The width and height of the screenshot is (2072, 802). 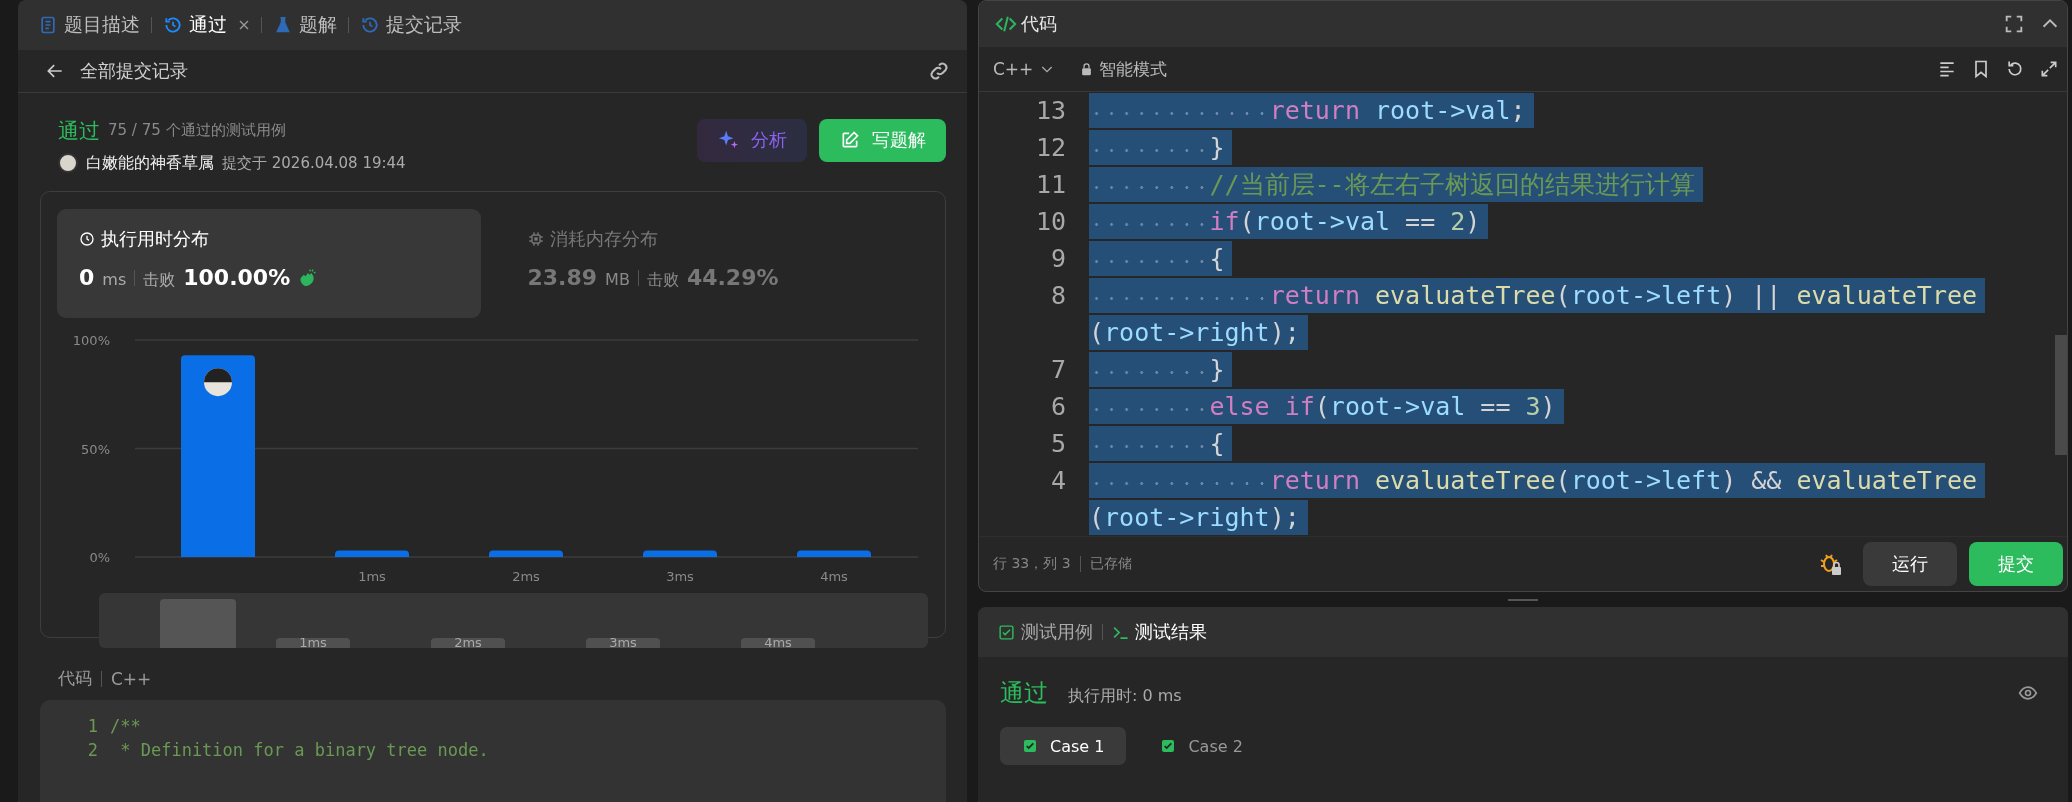 What do you see at coordinates (313, 641) in the screenshot?
I see `range-label: 1ms` at bounding box center [313, 641].